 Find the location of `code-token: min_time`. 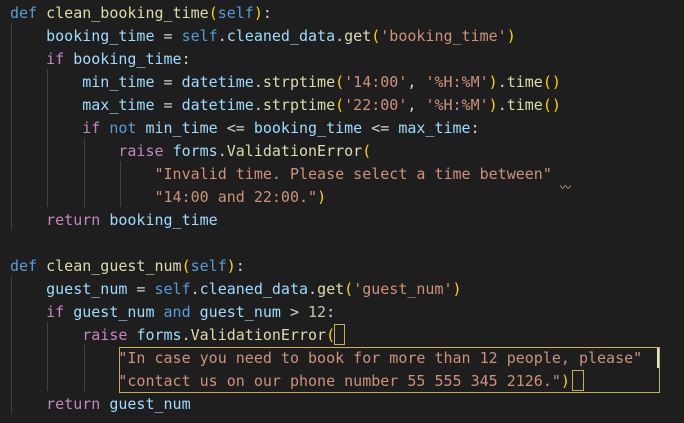

code-token: min_time is located at coordinates (181, 128).